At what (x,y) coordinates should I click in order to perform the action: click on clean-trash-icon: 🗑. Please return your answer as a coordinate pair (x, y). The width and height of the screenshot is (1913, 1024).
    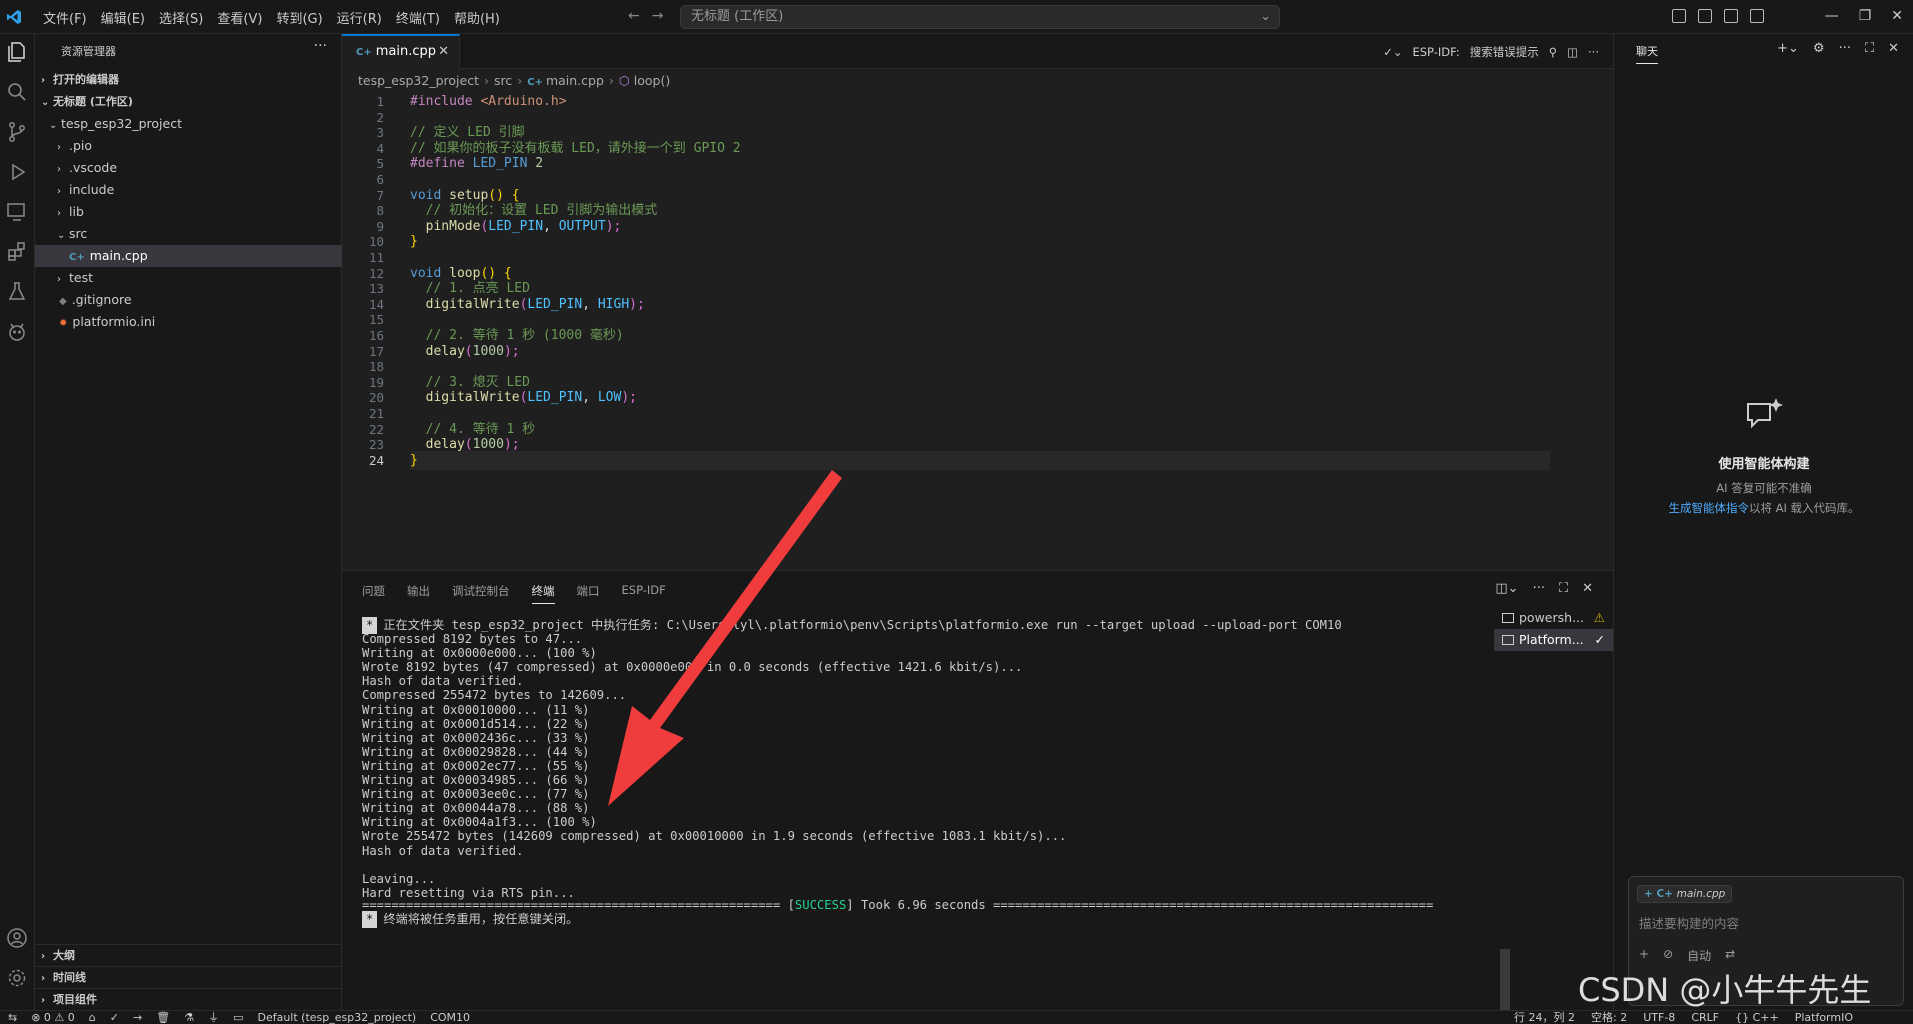
    Looking at the image, I should click on (163, 1017).